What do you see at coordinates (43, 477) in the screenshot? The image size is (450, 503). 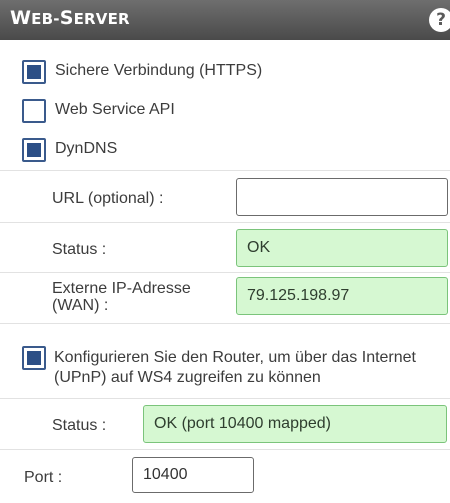 I see `port-label: Port :` at bounding box center [43, 477].